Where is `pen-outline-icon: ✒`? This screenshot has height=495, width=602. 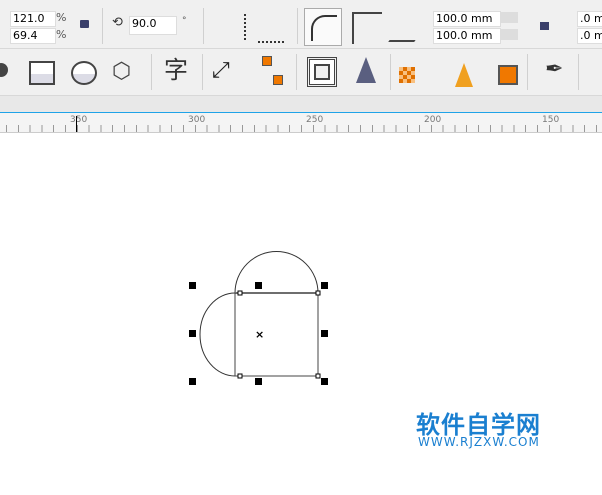
pen-outline-icon: ✒ is located at coordinates (554, 70).